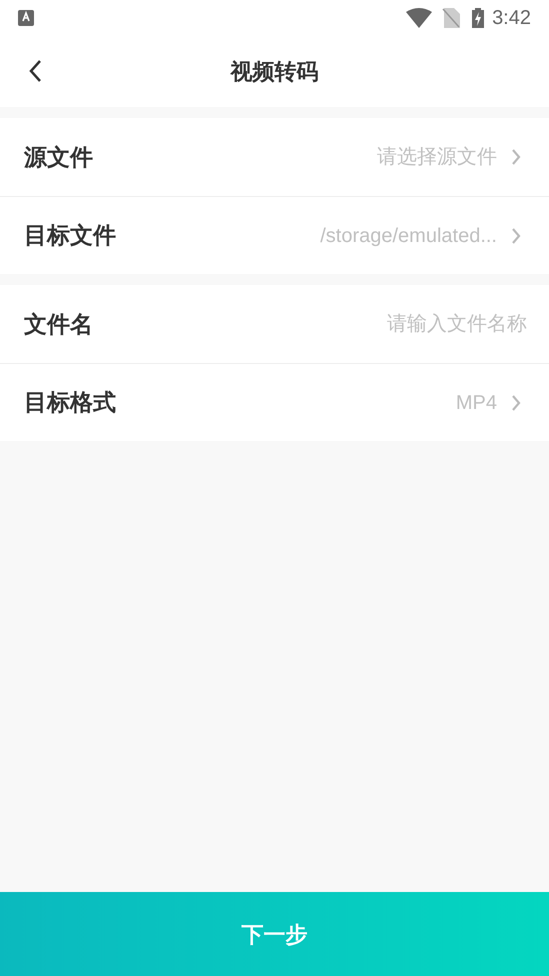 This screenshot has height=976, width=549. Describe the element at coordinates (35, 71) in the screenshot. I see `back-icon` at that location.